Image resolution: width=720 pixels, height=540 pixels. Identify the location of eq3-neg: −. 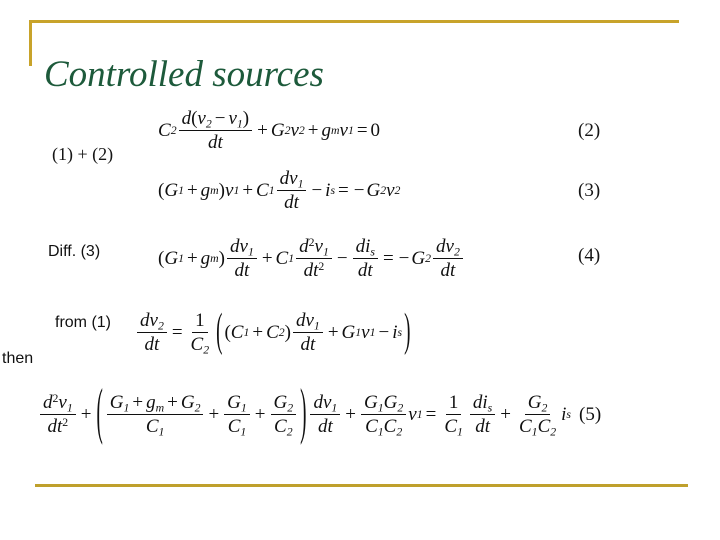
(359, 190).